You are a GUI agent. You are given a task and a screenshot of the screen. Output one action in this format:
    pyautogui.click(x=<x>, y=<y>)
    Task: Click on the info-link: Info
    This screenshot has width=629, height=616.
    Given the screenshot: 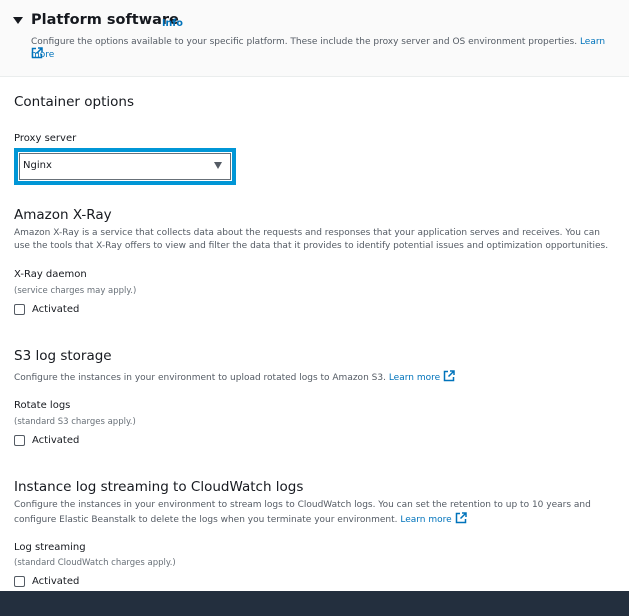 What is the action you would take?
    pyautogui.click(x=172, y=23)
    